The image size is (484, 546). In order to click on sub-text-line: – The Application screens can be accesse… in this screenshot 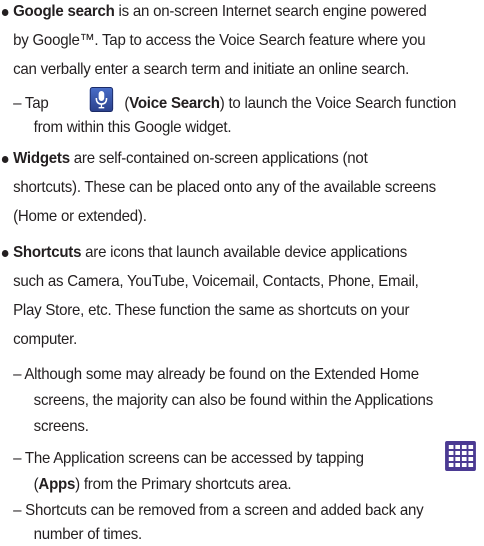, I will do `click(188, 458)`.